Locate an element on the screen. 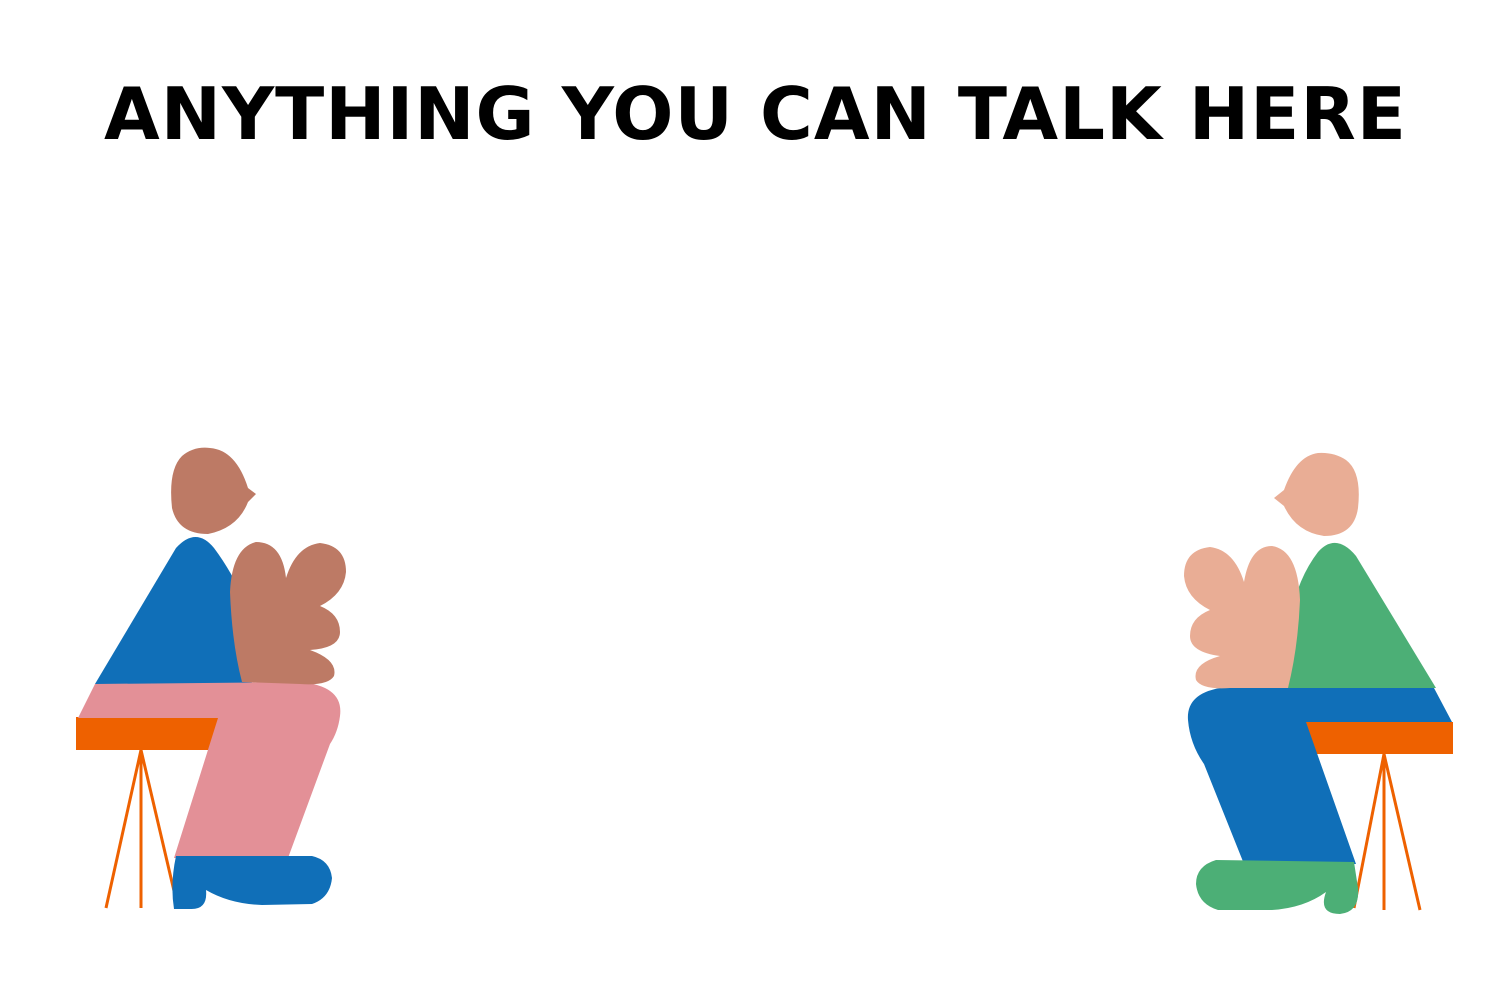  left-person-hands is located at coordinates (288, 613).